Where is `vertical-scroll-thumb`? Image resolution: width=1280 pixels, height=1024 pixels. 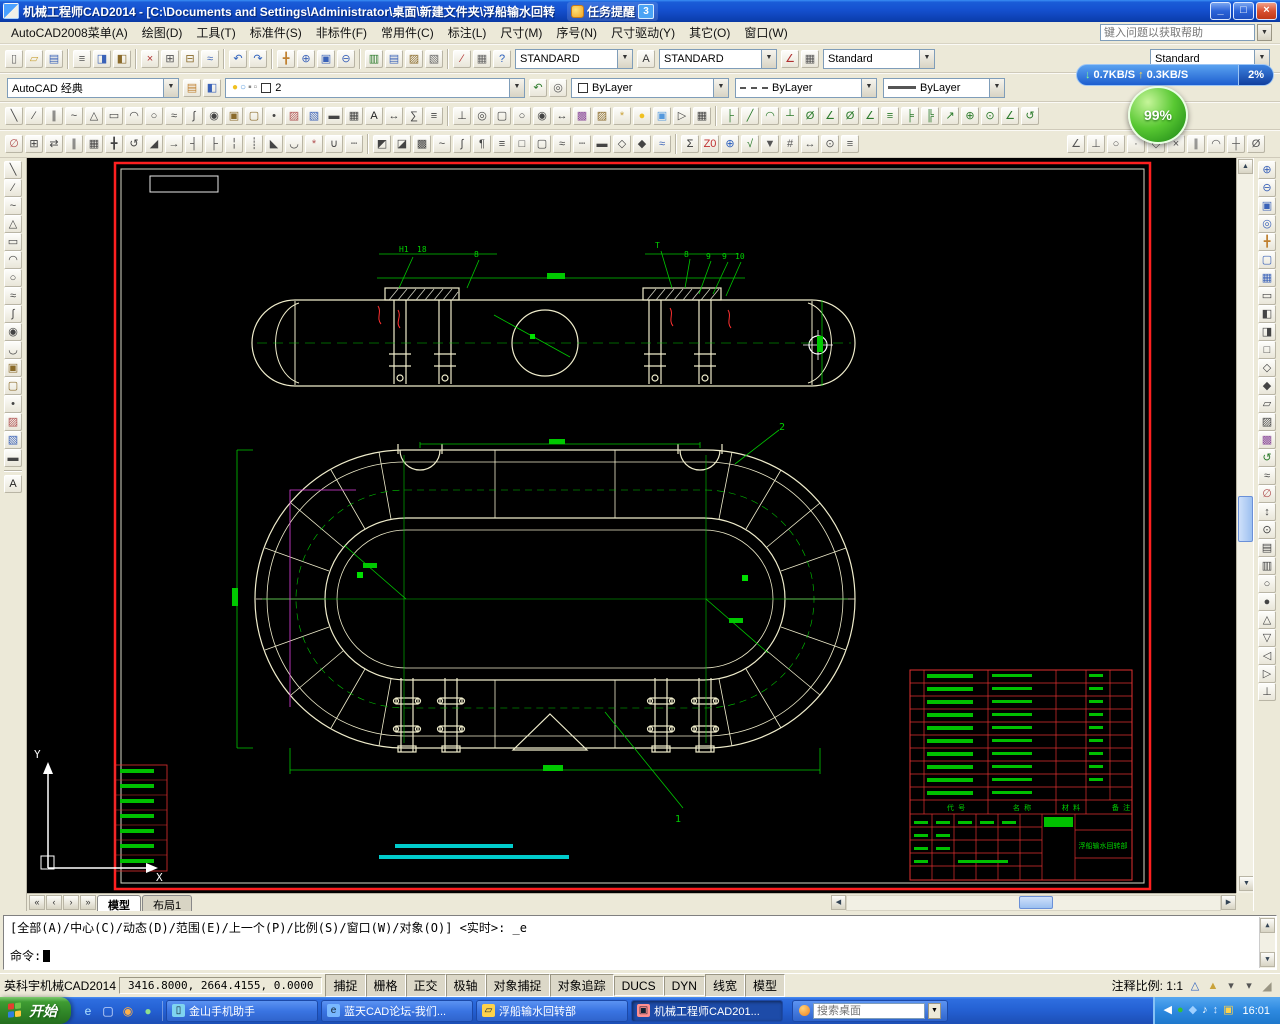 vertical-scroll-thumb is located at coordinates (1245, 519).